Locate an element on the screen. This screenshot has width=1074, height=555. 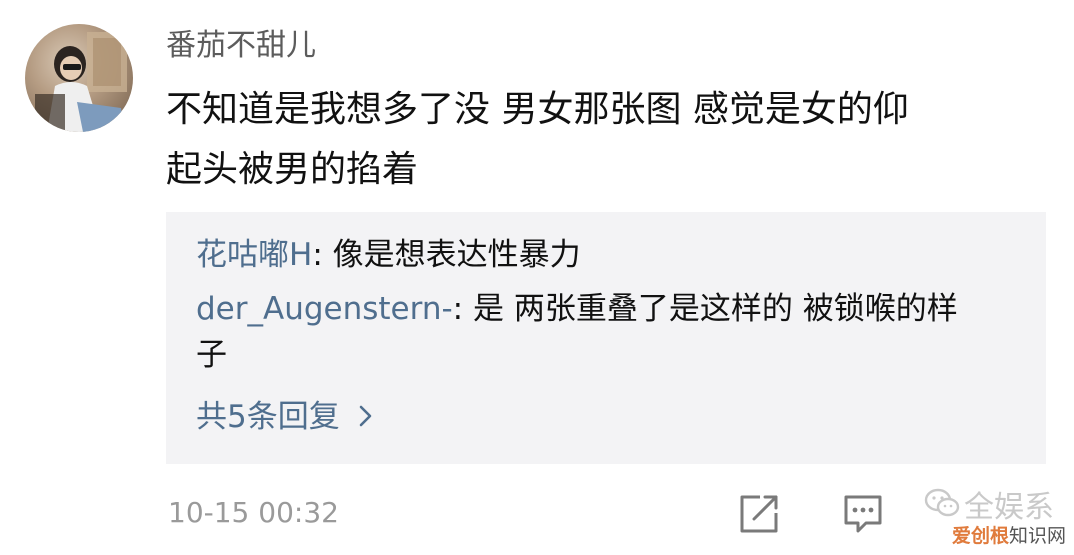
comment-icon is located at coordinates (863, 514).